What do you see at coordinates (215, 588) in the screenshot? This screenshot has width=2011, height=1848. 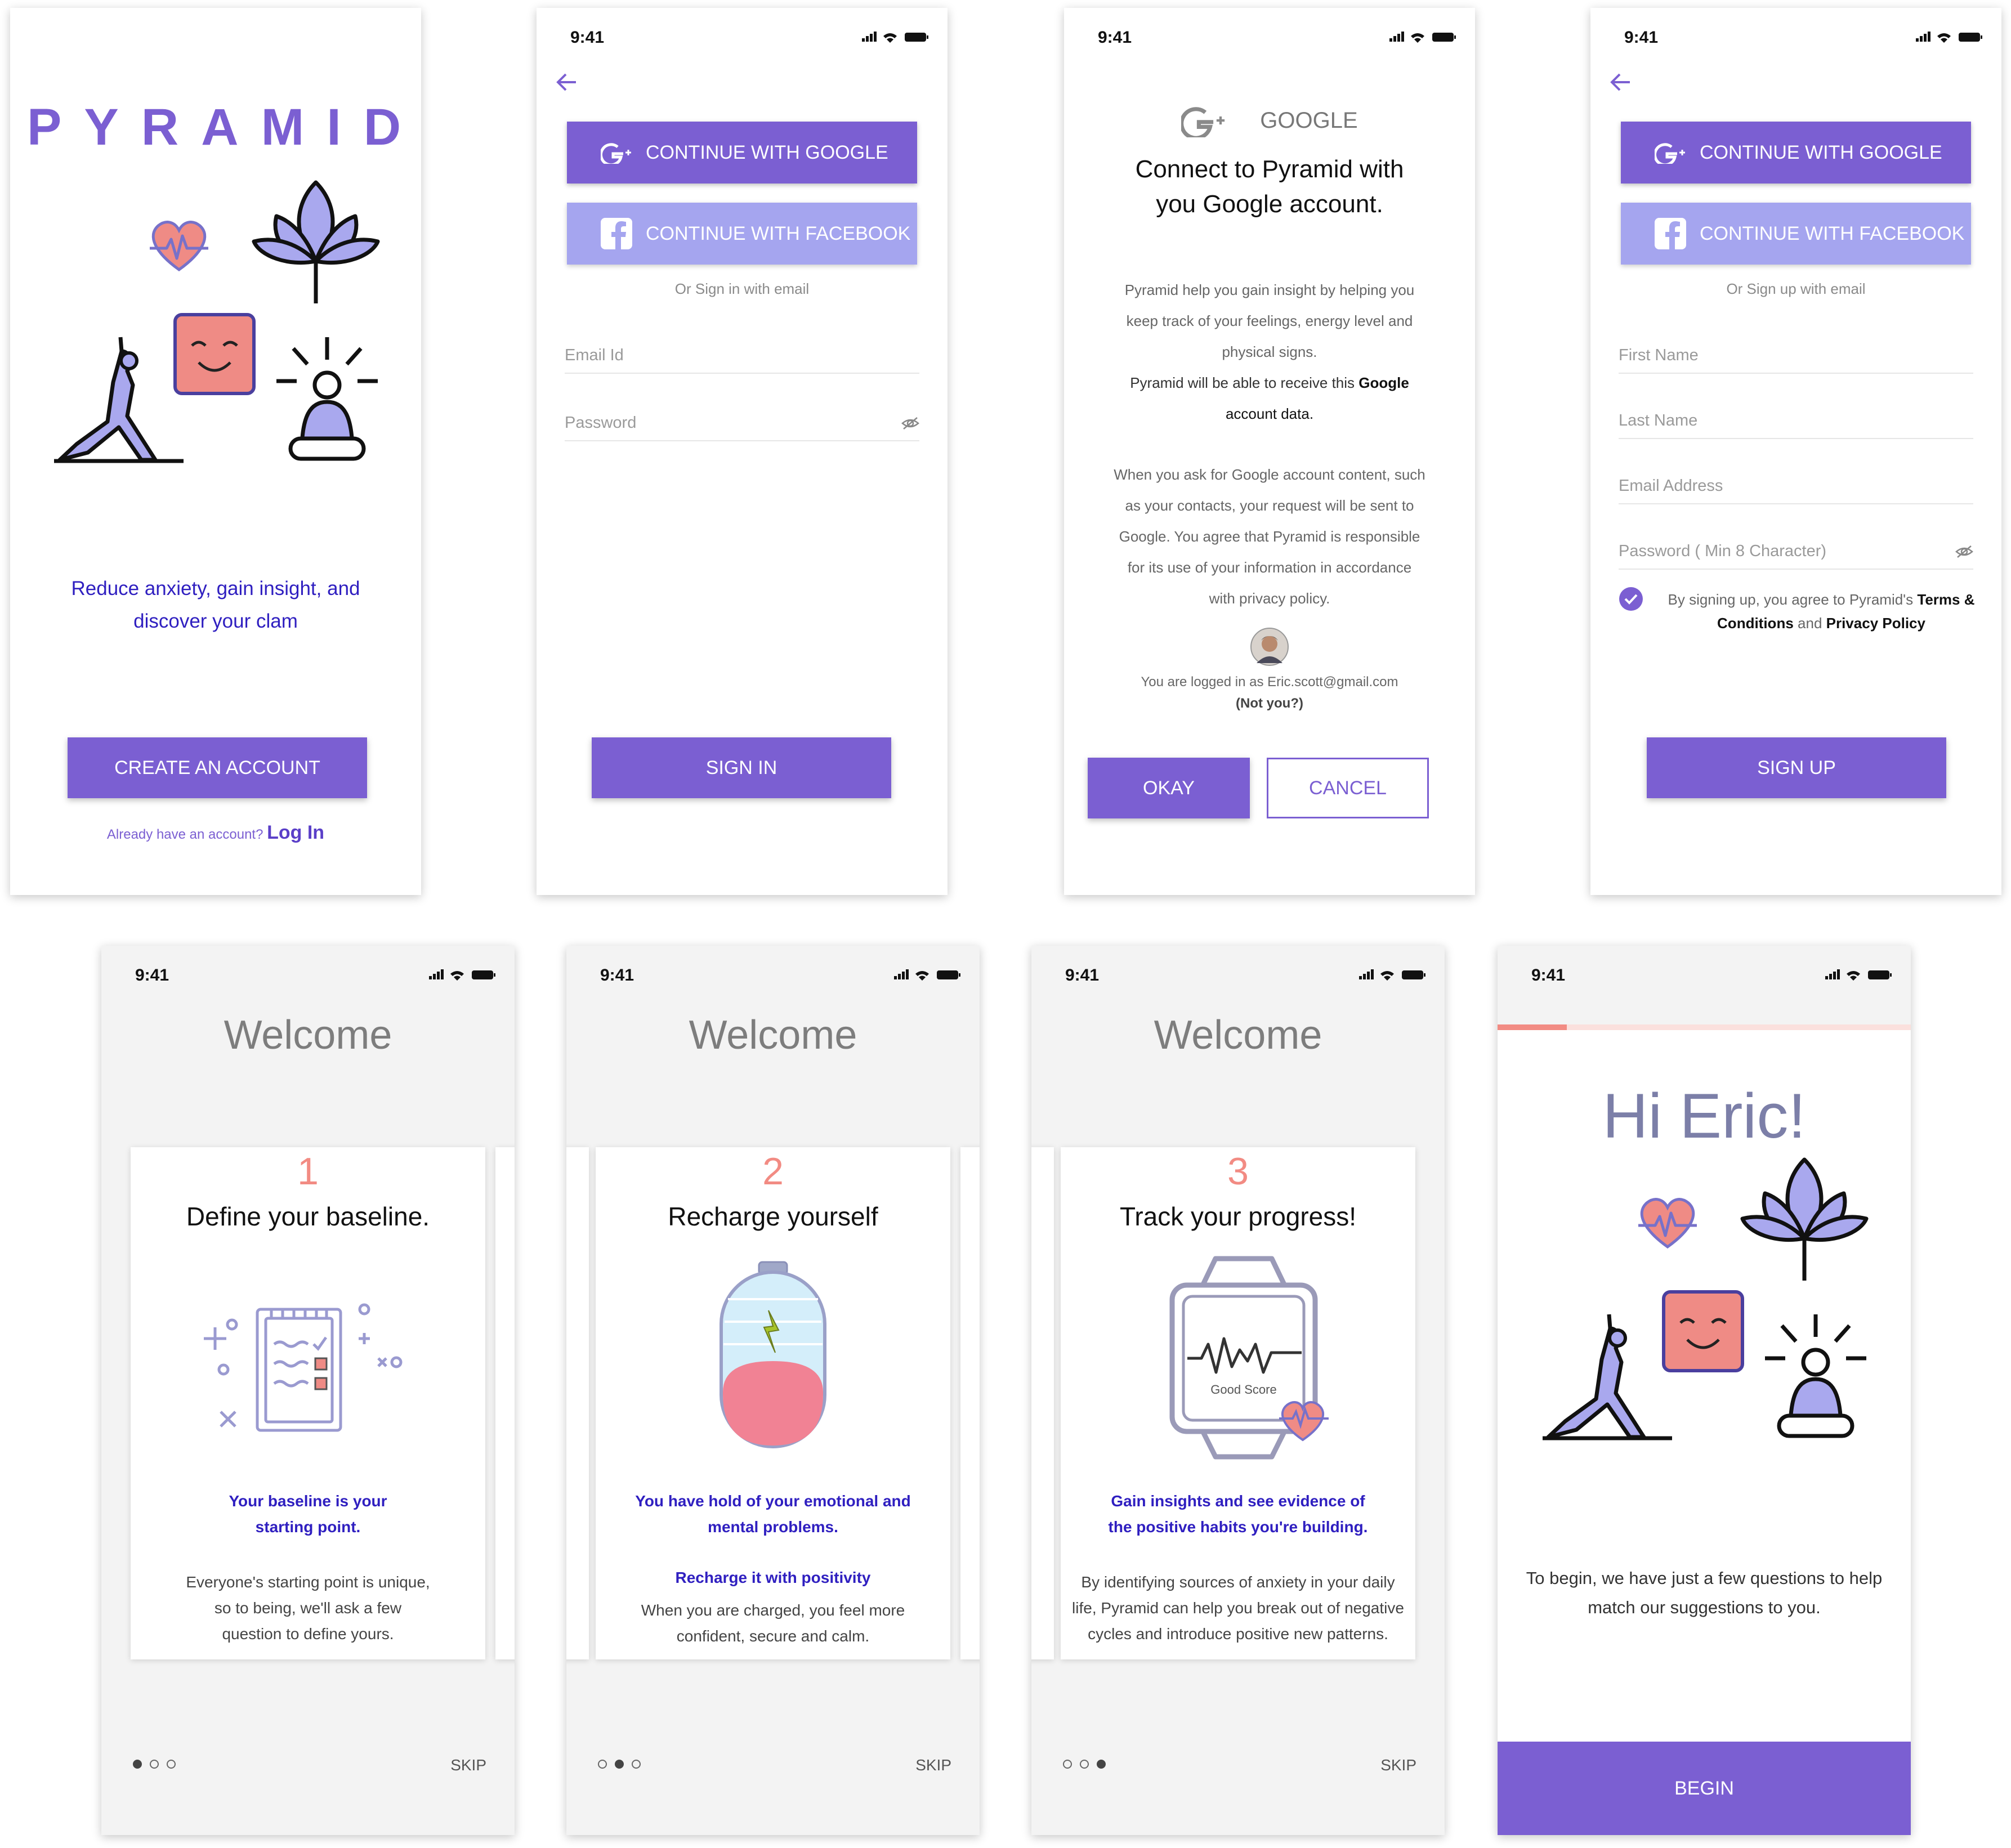 I see `tagline-line-1: Reduce anxiety, gain insight, and` at bounding box center [215, 588].